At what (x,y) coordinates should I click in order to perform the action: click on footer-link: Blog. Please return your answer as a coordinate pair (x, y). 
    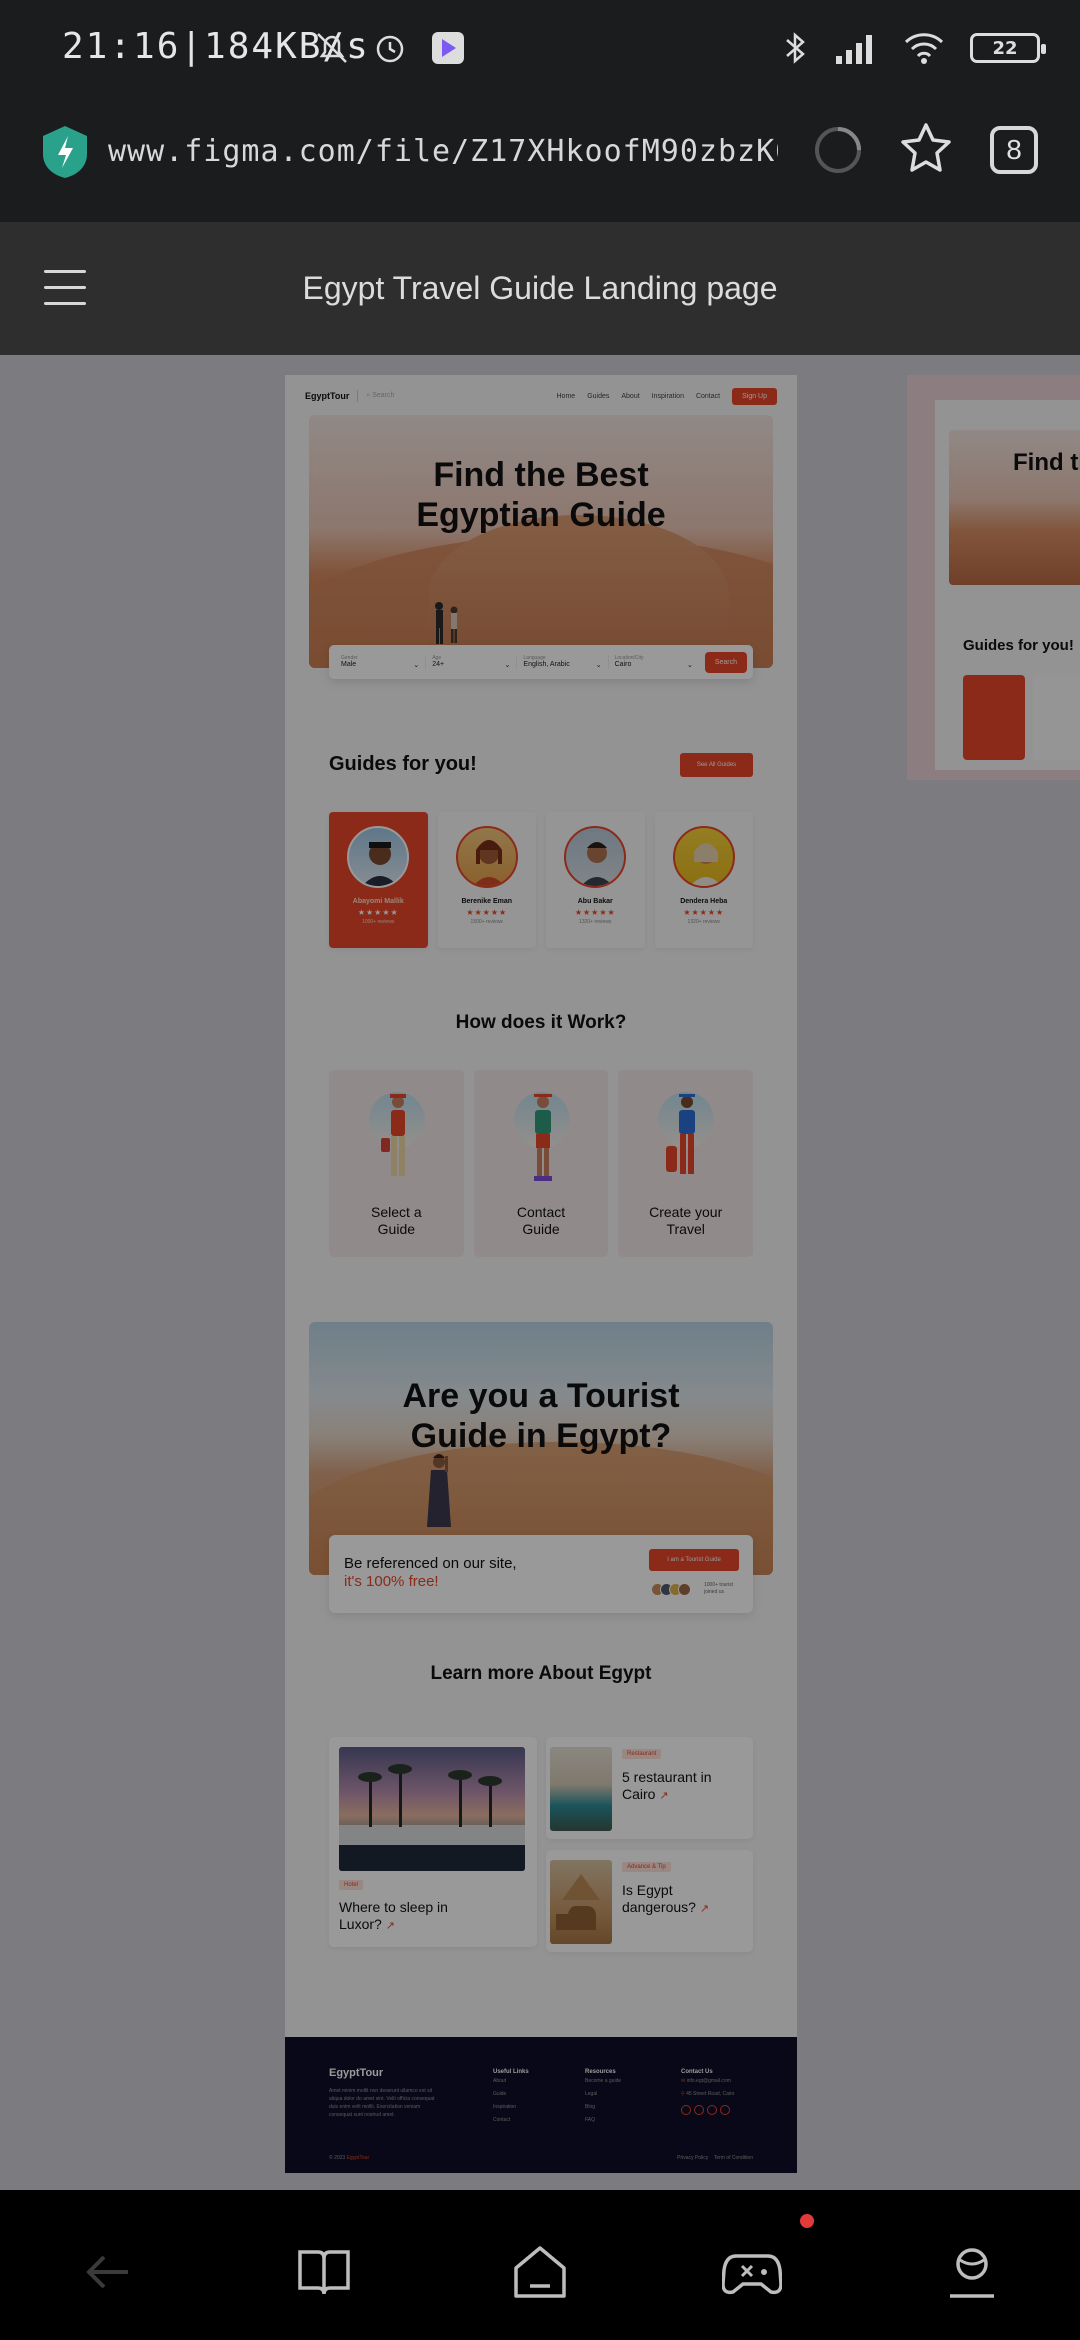
    Looking at the image, I should click on (603, 2107).